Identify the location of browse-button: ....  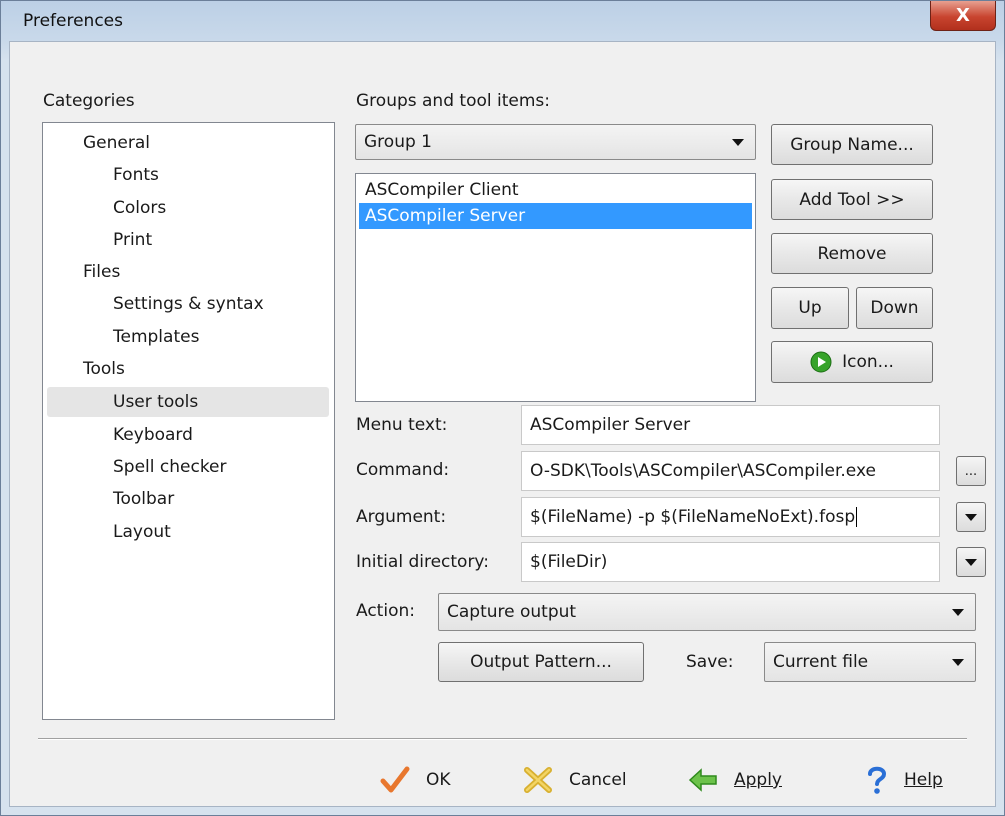
(971, 471).